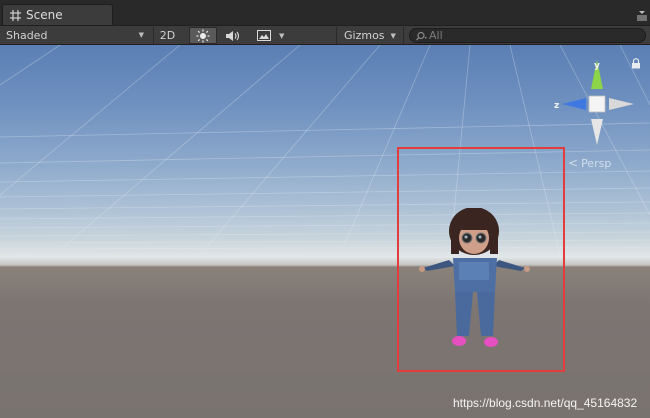  I want to click on gizmo-z-label: z, so click(556, 106).